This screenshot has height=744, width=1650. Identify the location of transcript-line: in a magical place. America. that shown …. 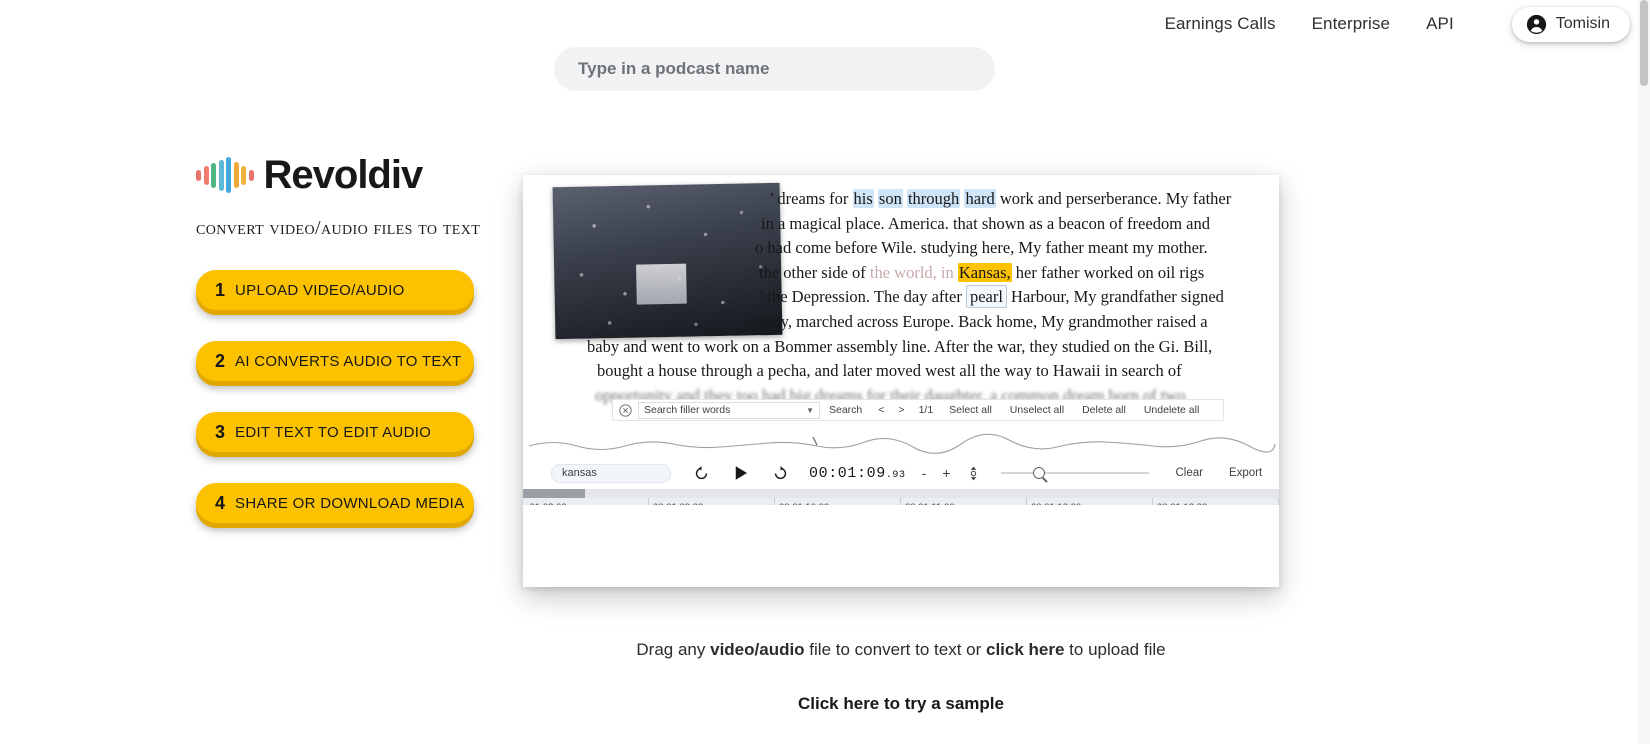
(985, 223).